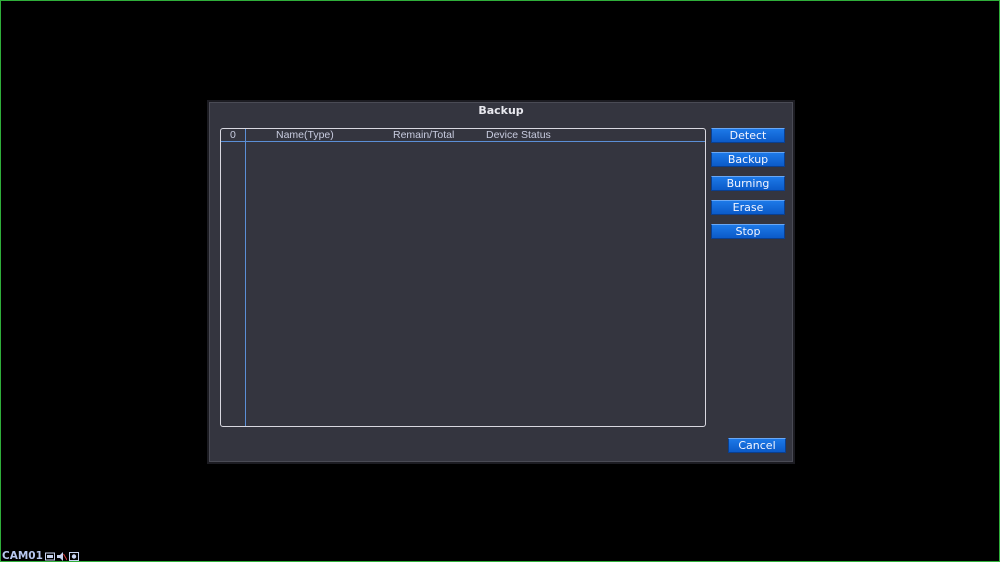  What do you see at coordinates (748, 231) in the screenshot?
I see `stop-button: Stop` at bounding box center [748, 231].